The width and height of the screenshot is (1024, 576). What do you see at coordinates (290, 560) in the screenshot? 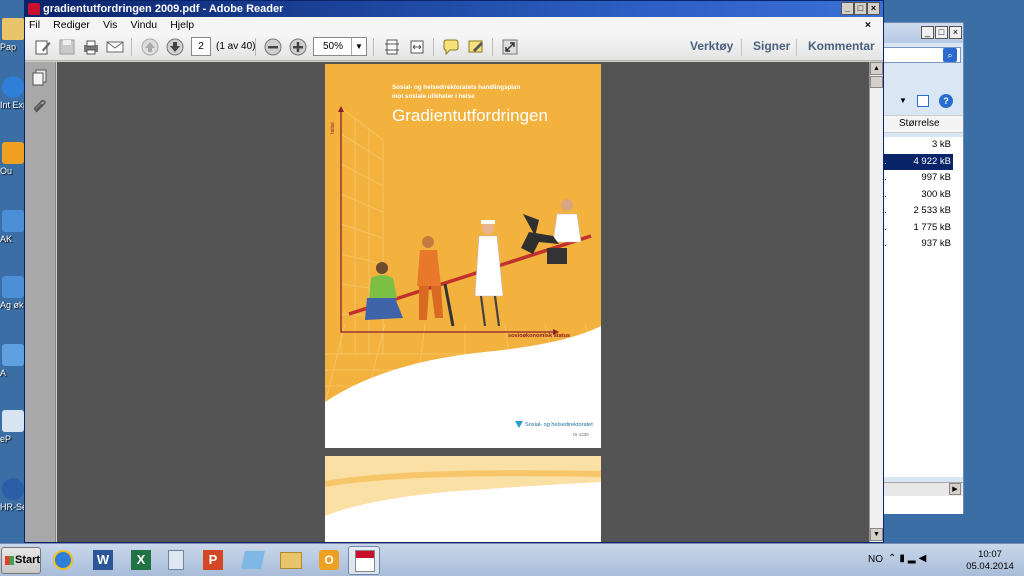
I see `taskbar-explorer` at bounding box center [290, 560].